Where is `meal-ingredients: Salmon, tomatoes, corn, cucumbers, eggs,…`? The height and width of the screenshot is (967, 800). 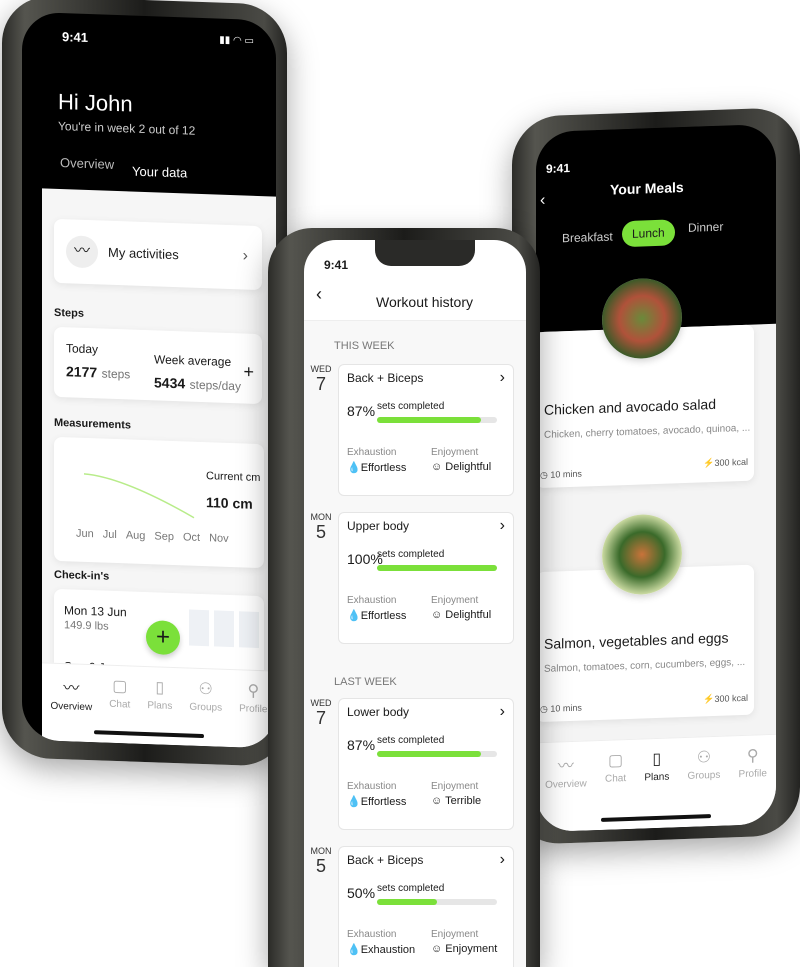 meal-ingredients: Salmon, tomatoes, corn, cucumbers, eggs,… is located at coordinates (645, 665).